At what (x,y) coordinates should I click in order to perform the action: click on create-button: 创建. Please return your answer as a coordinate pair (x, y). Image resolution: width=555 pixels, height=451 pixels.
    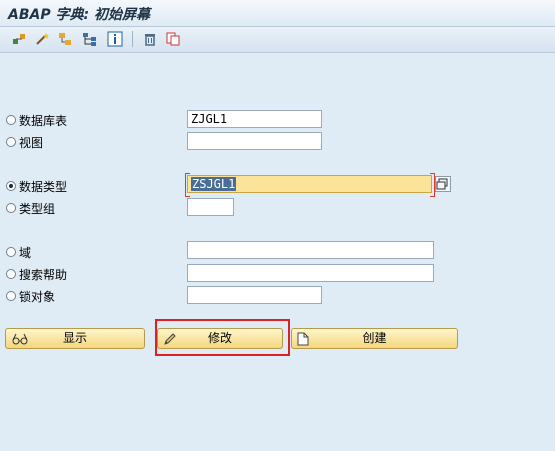
    Looking at the image, I should click on (374, 338).